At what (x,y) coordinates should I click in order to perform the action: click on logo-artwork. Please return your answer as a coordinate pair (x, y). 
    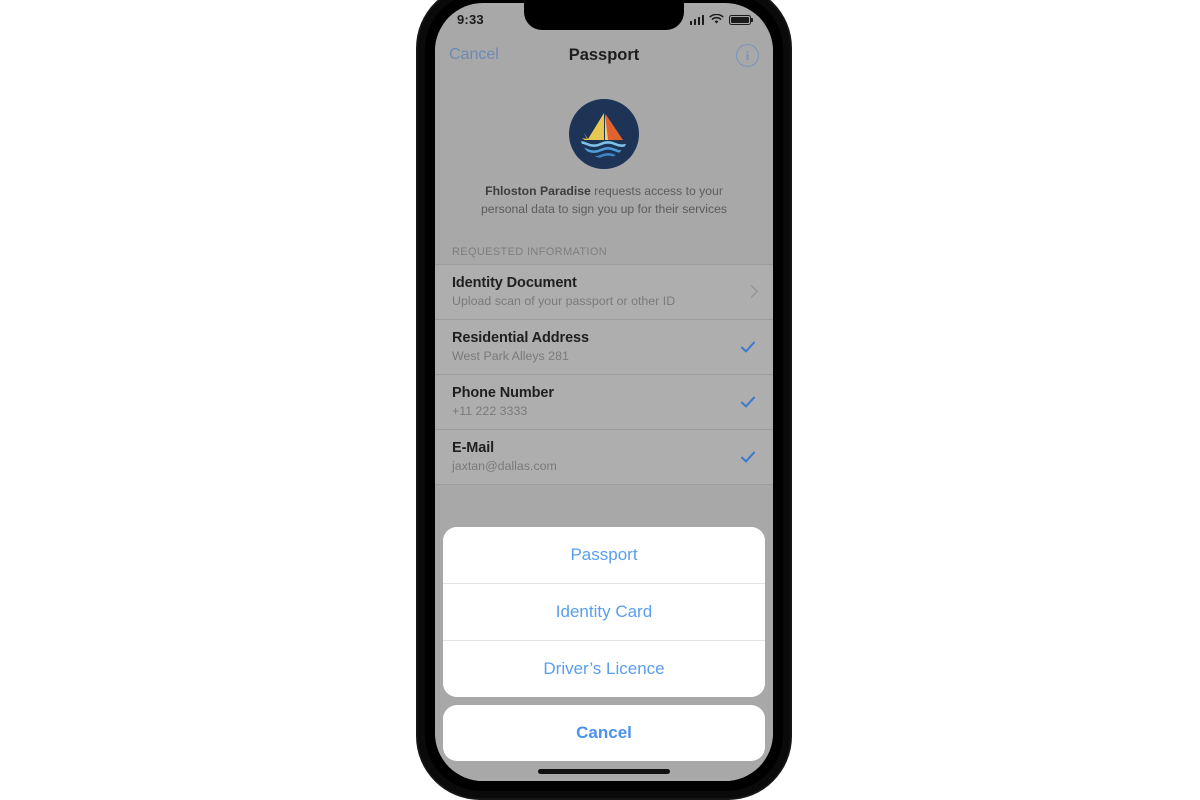
    Looking at the image, I should click on (604, 134).